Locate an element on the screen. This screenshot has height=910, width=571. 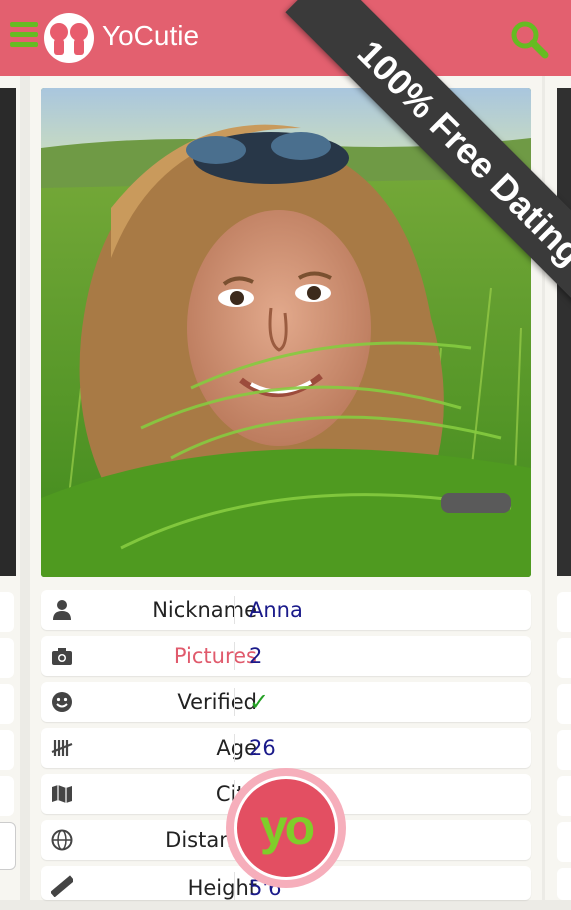
nickname-value: Anna is located at coordinates (276, 610).